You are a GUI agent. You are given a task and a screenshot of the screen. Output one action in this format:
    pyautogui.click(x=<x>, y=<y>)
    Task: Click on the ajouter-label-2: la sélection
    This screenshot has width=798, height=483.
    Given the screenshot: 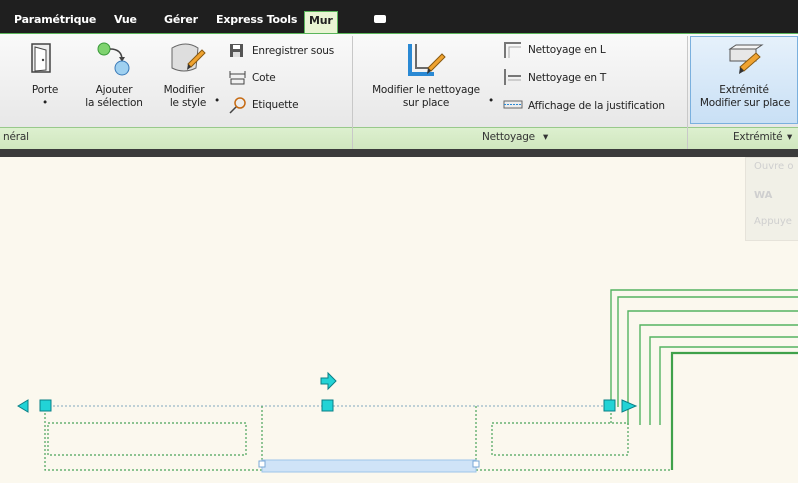 What is the action you would take?
    pyautogui.click(x=114, y=103)
    